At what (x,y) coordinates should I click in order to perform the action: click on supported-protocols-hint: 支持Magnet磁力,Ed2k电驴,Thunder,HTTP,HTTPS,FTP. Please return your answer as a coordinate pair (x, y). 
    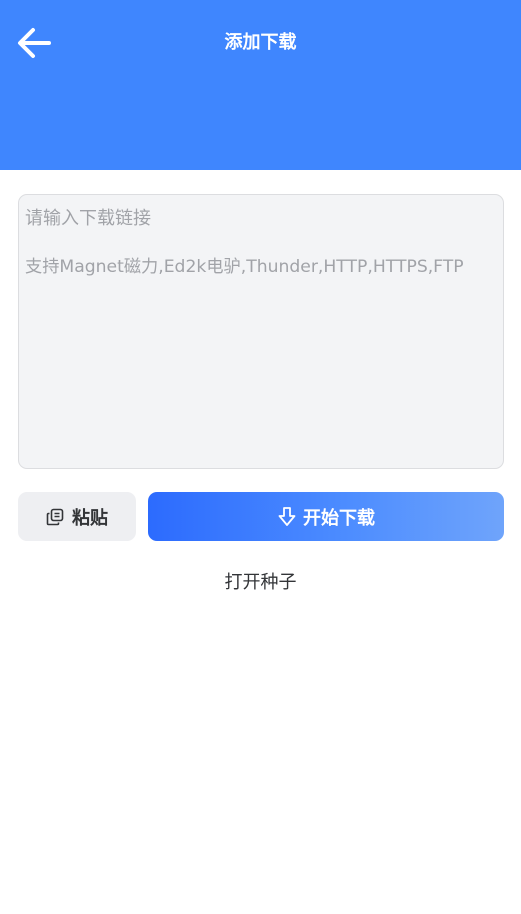
    Looking at the image, I should click on (244, 267).